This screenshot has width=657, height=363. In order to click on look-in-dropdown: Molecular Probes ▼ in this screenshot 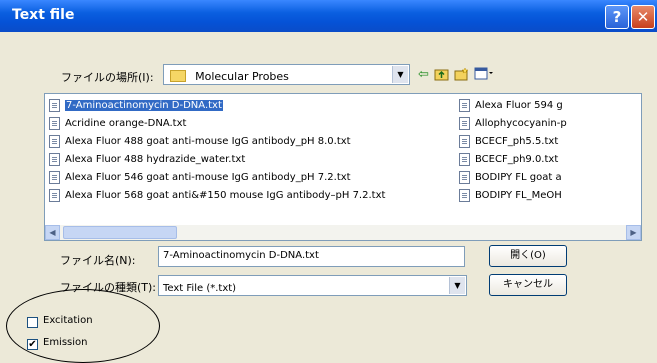, I will do `click(286, 74)`.